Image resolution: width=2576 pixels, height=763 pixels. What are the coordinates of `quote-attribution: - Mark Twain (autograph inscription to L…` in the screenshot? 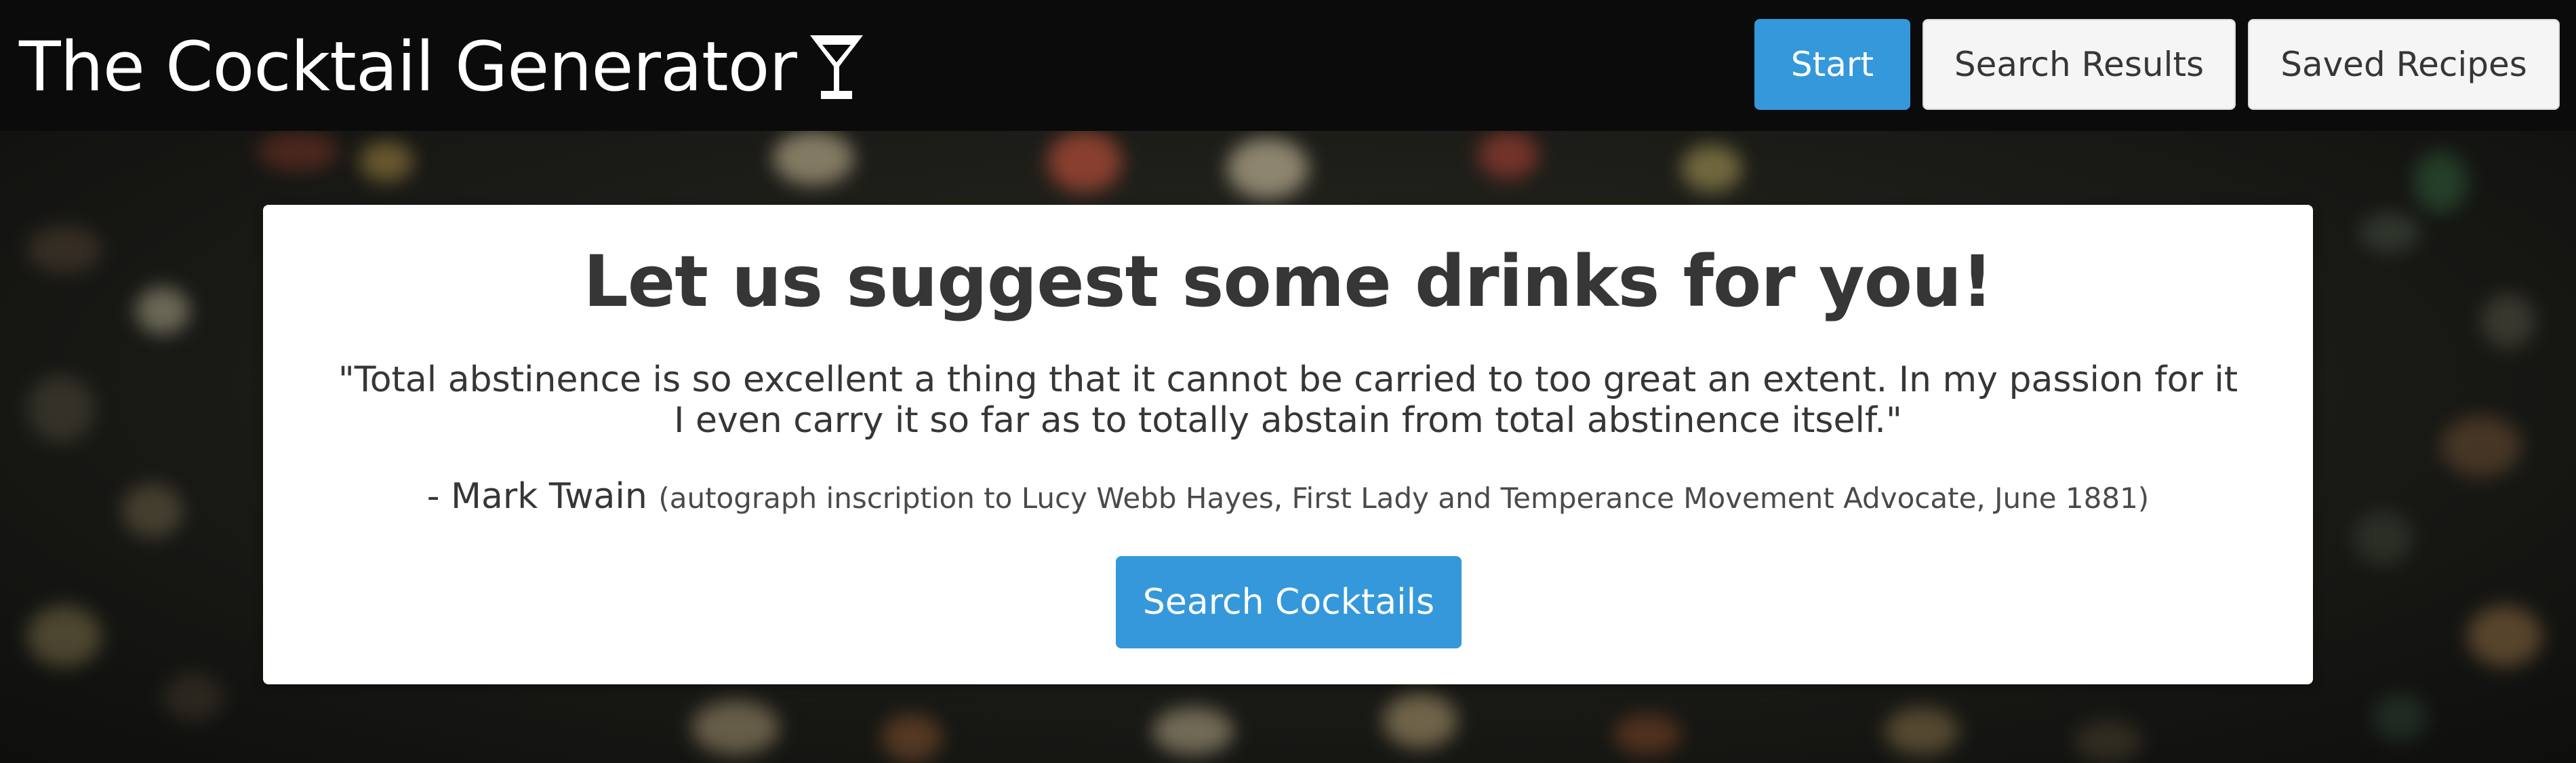 It's located at (1288, 496).